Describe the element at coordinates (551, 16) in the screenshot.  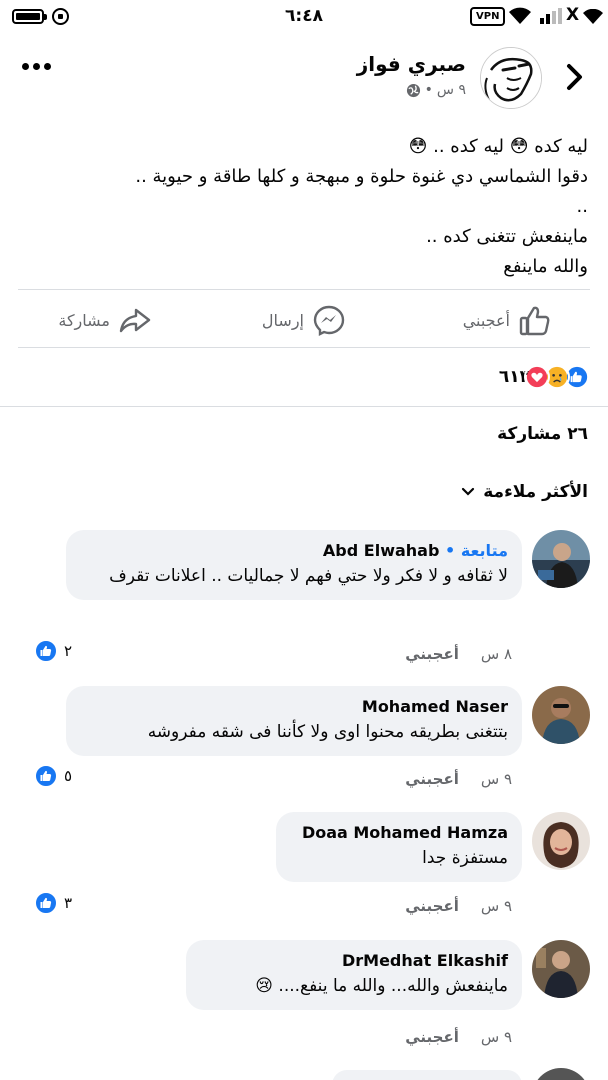
I see `signal-icon` at that location.